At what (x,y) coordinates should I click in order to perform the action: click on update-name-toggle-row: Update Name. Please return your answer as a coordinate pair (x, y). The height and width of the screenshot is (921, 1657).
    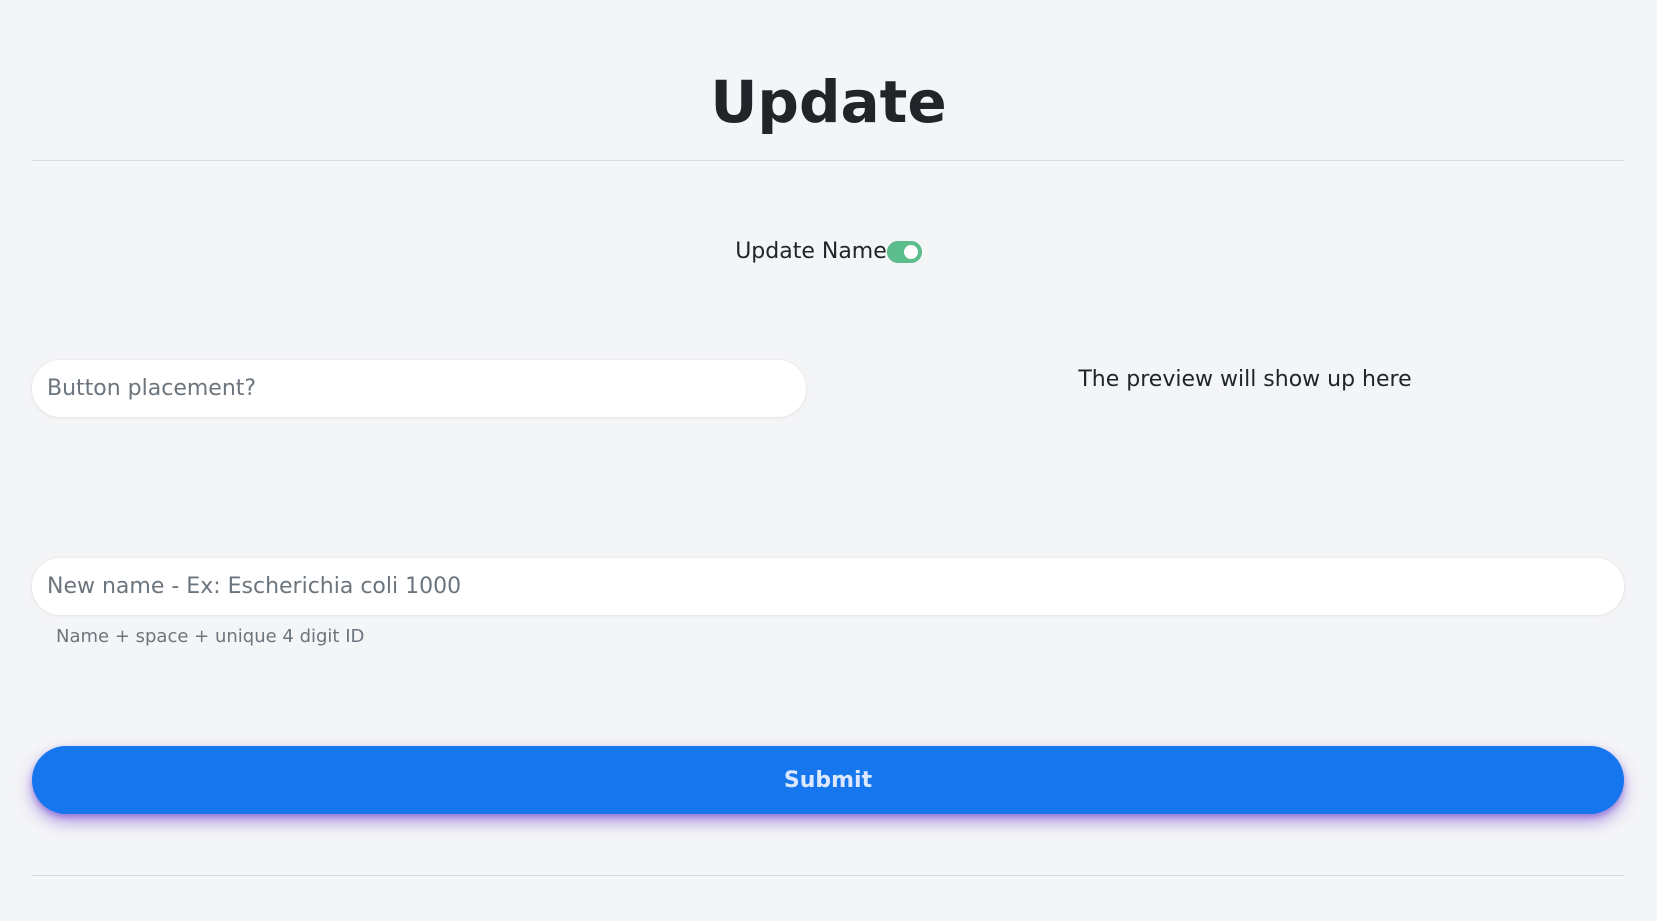
    Looking at the image, I should click on (828, 252).